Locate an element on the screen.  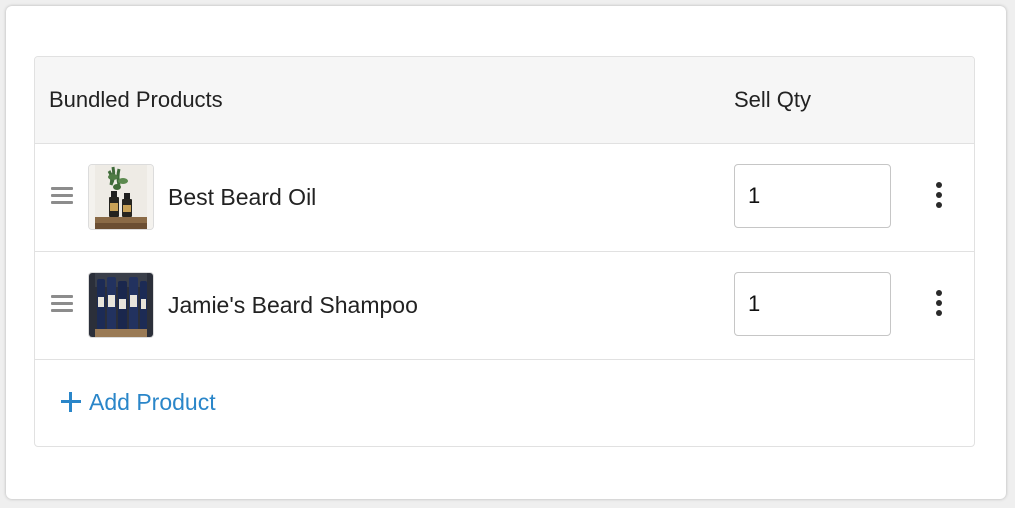
add-product-label: Add Product is located at coordinates (152, 402).